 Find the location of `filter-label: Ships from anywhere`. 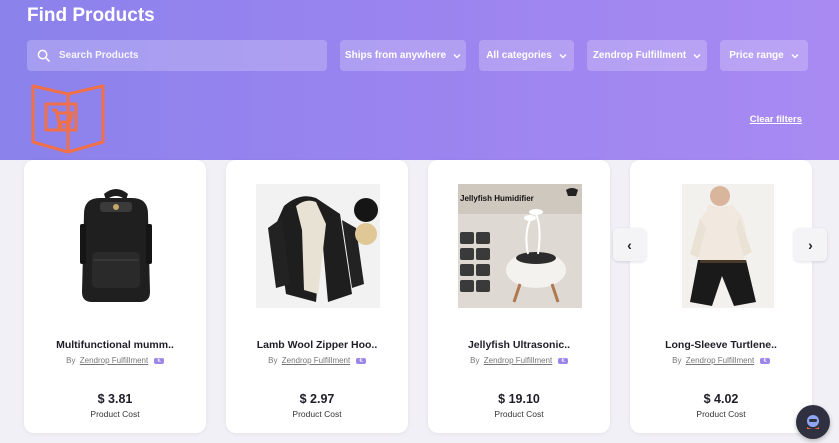

filter-label: Ships from anywhere is located at coordinates (395, 55).